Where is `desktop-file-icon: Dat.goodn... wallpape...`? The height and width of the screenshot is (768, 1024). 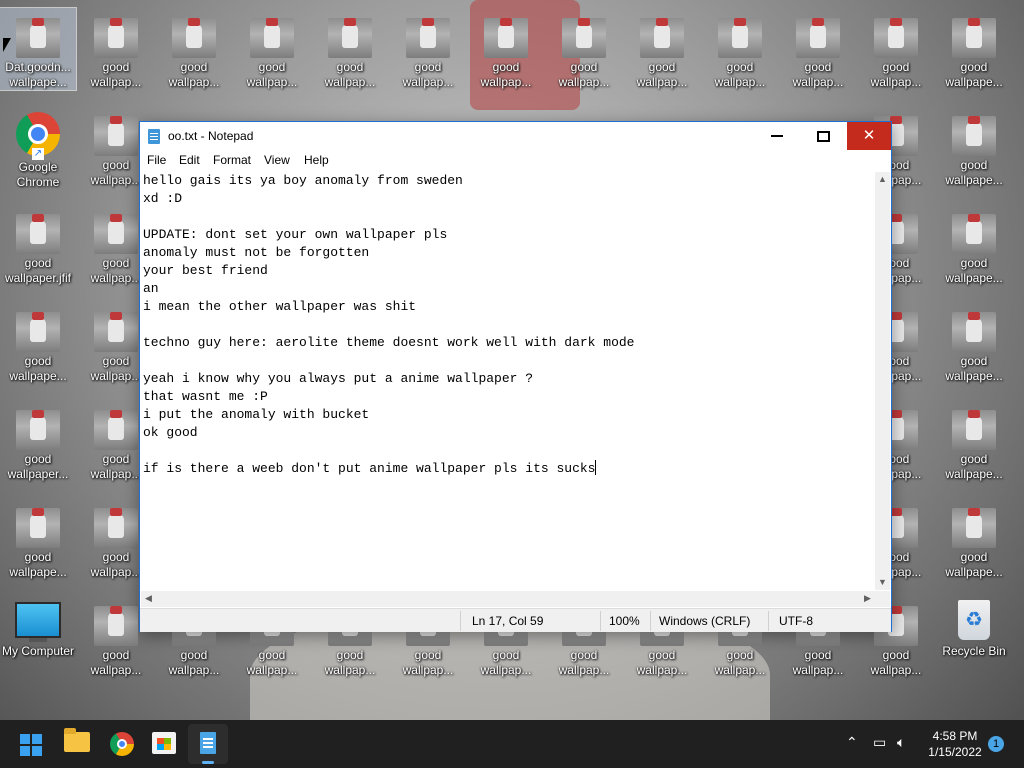
desktop-file-icon: Dat.goodn... wallpape... is located at coordinates (38, 49).